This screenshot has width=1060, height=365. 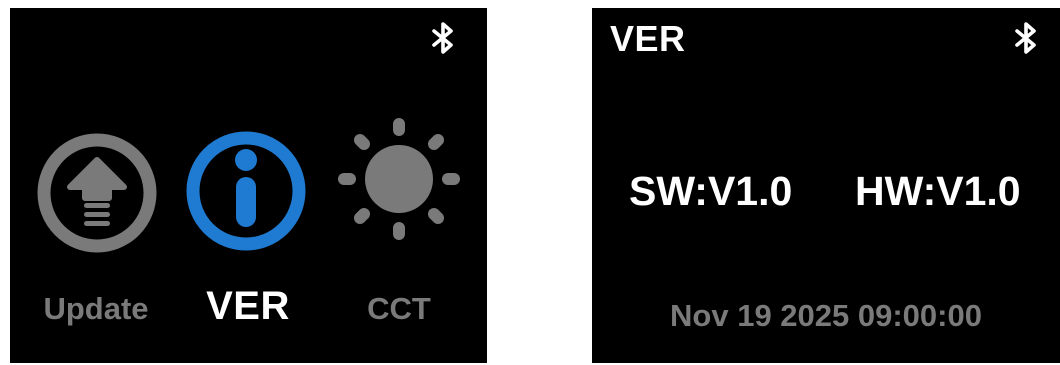 I want to click on upload-arrow-icon, so click(x=97, y=193).